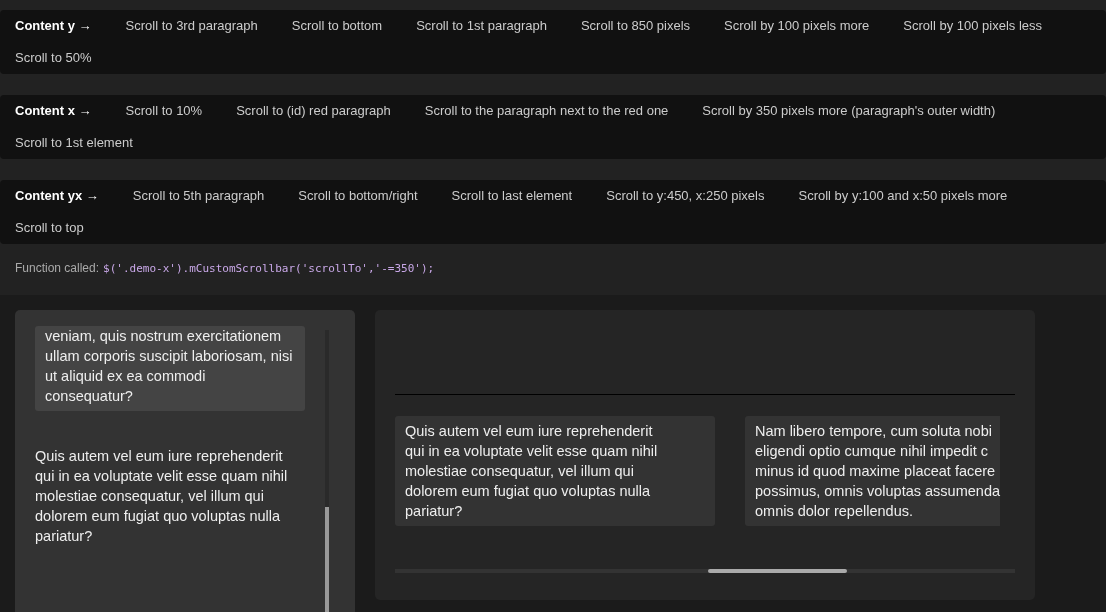 Image resolution: width=1106 pixels, height=612 pixels. What do you see at coordinates (53, 26) in the screenshot?
I see `bar-title: Content y →` at bounding box center [53, 26].